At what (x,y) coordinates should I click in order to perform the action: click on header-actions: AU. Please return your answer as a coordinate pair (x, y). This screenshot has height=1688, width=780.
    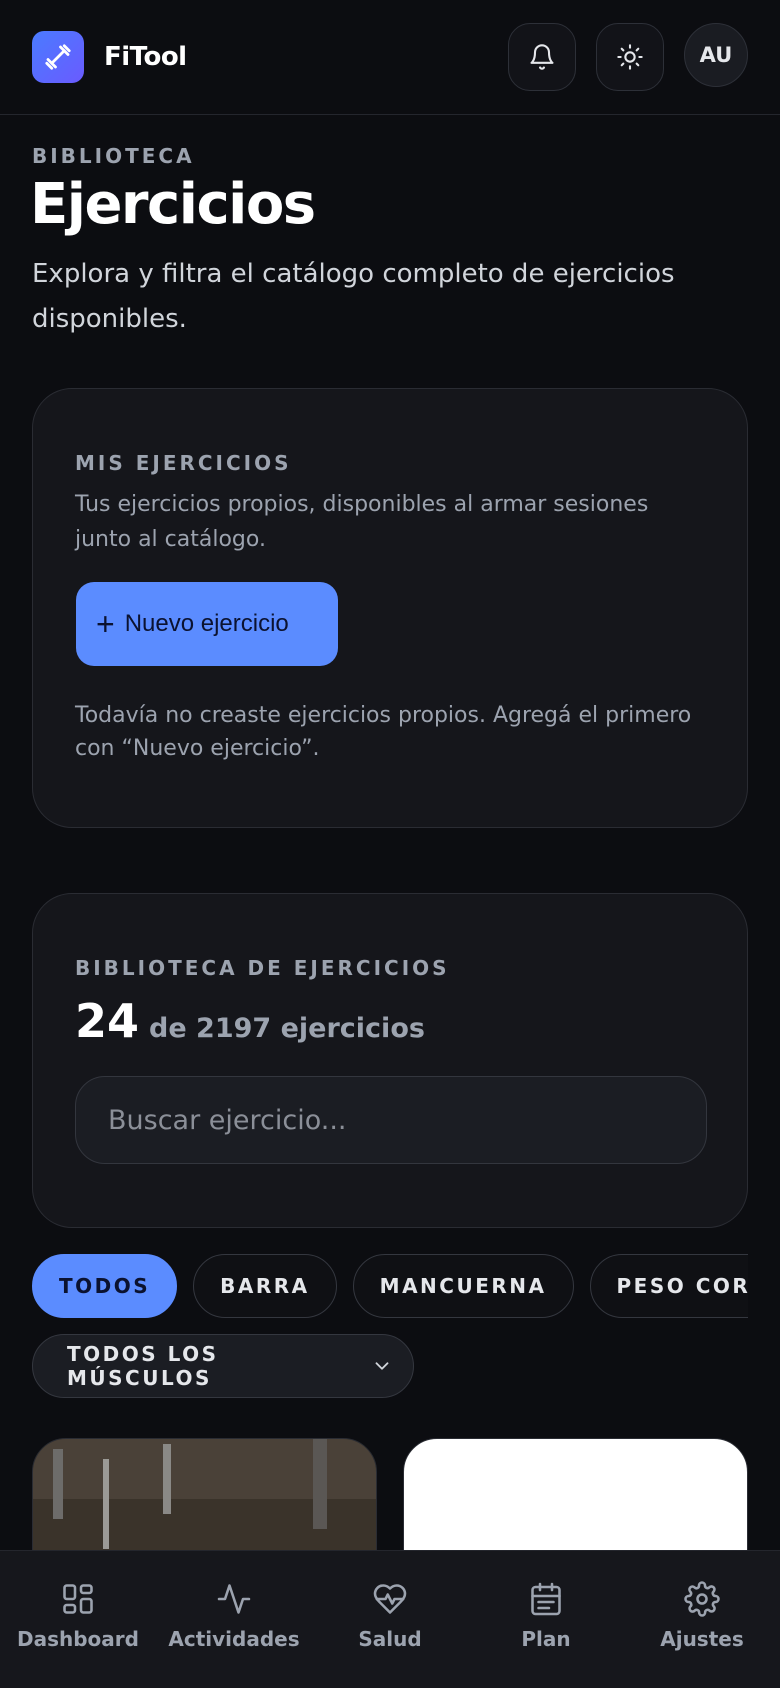
    Looking at the image, I should click on (628, 57).